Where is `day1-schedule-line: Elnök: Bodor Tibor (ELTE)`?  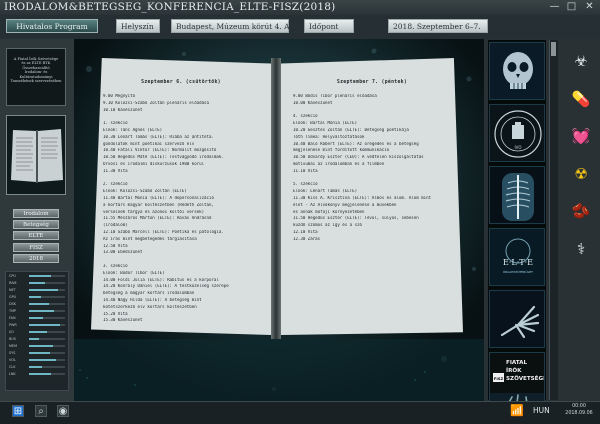
day1-schedule-line: Elnök: Bodor Tibor (ELTE) is located at coordinates (134, 272).